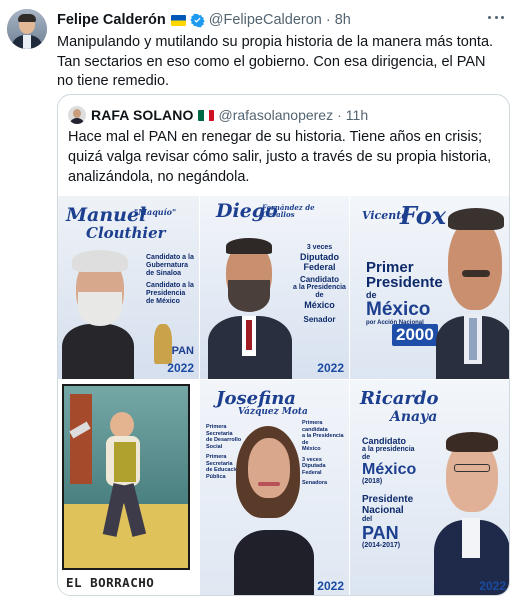 The image size is (511, 600). Describe the element at coordinates (178, 20) in the screenshot. I see `ukraine-flag-icon` at that location.